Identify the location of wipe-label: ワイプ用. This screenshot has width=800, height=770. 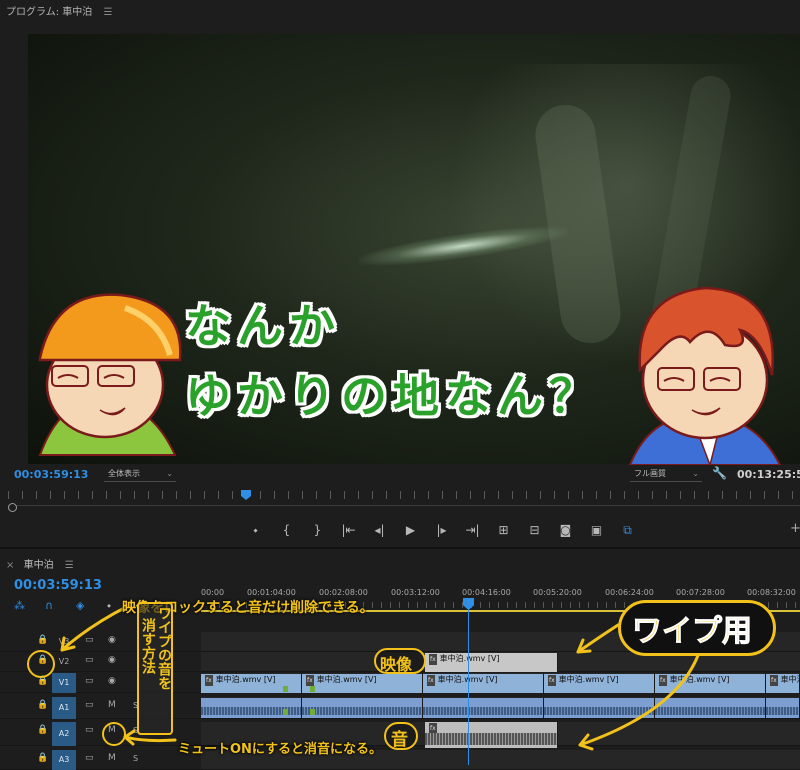
(692, 632).